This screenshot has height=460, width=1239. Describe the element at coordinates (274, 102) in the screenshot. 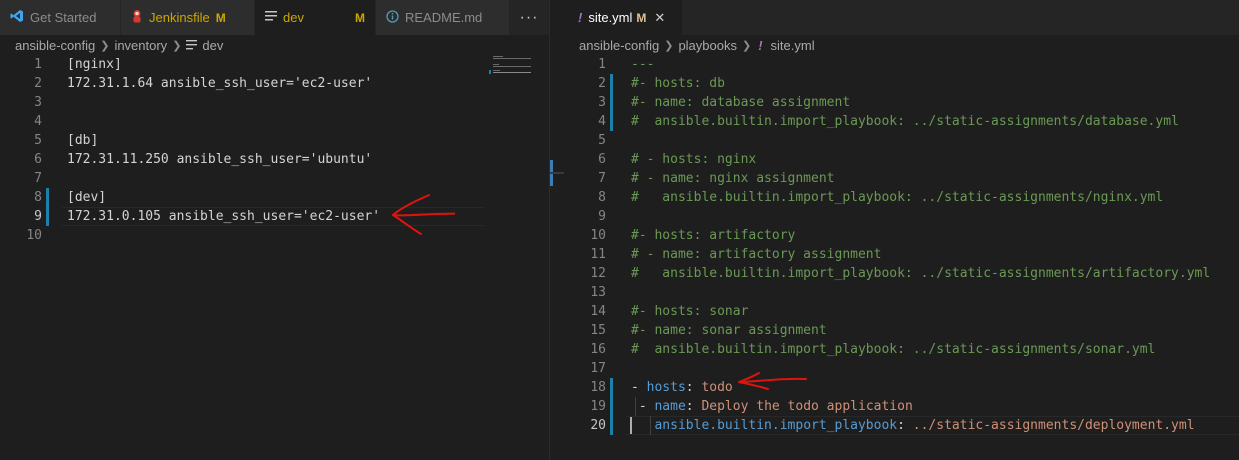

I see `code-line: 3` at that location.